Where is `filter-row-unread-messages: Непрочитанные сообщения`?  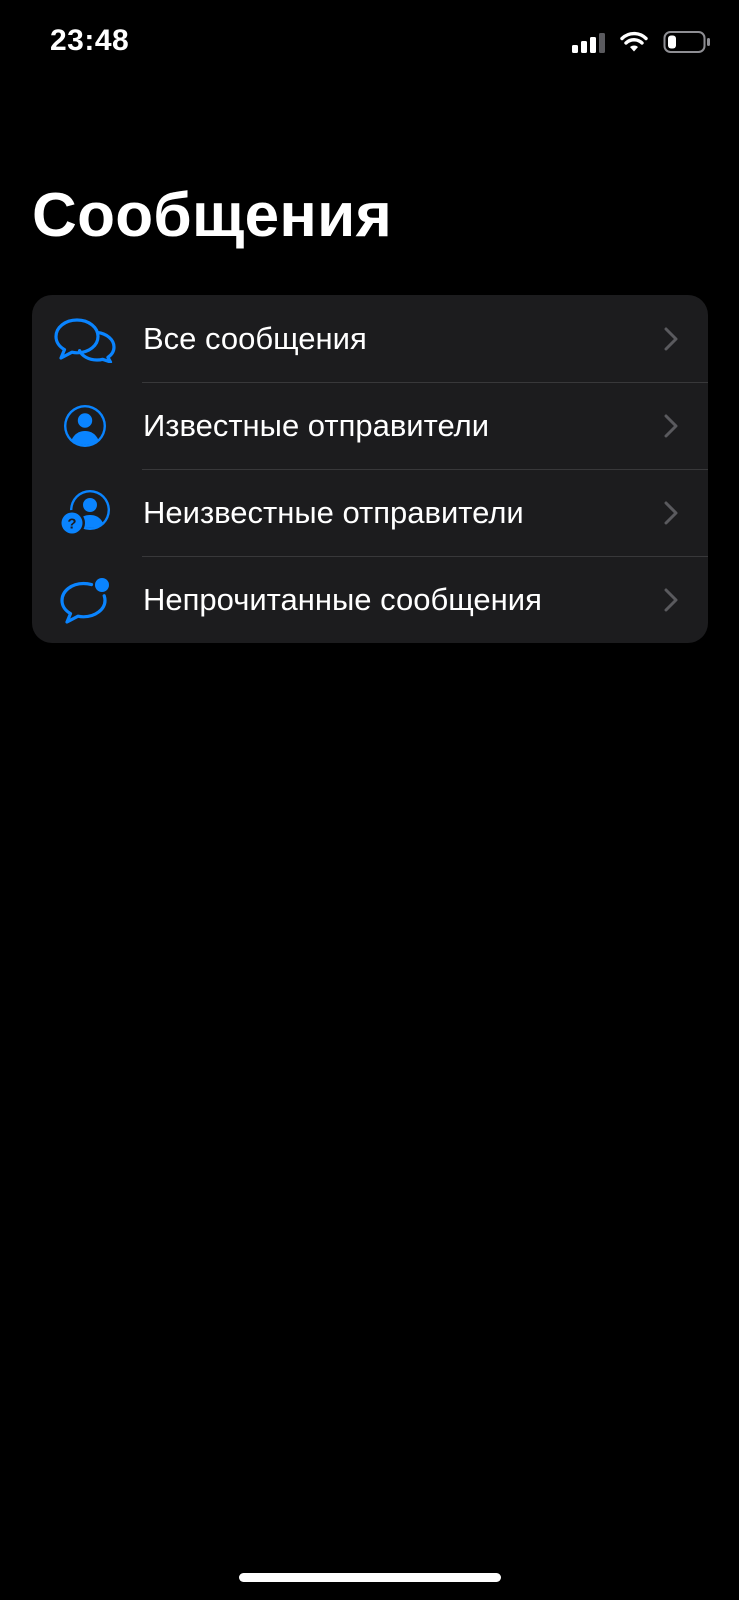
filter-row-unread-messages: Непрочитанные сообщения is located at coordinates (370, 599).